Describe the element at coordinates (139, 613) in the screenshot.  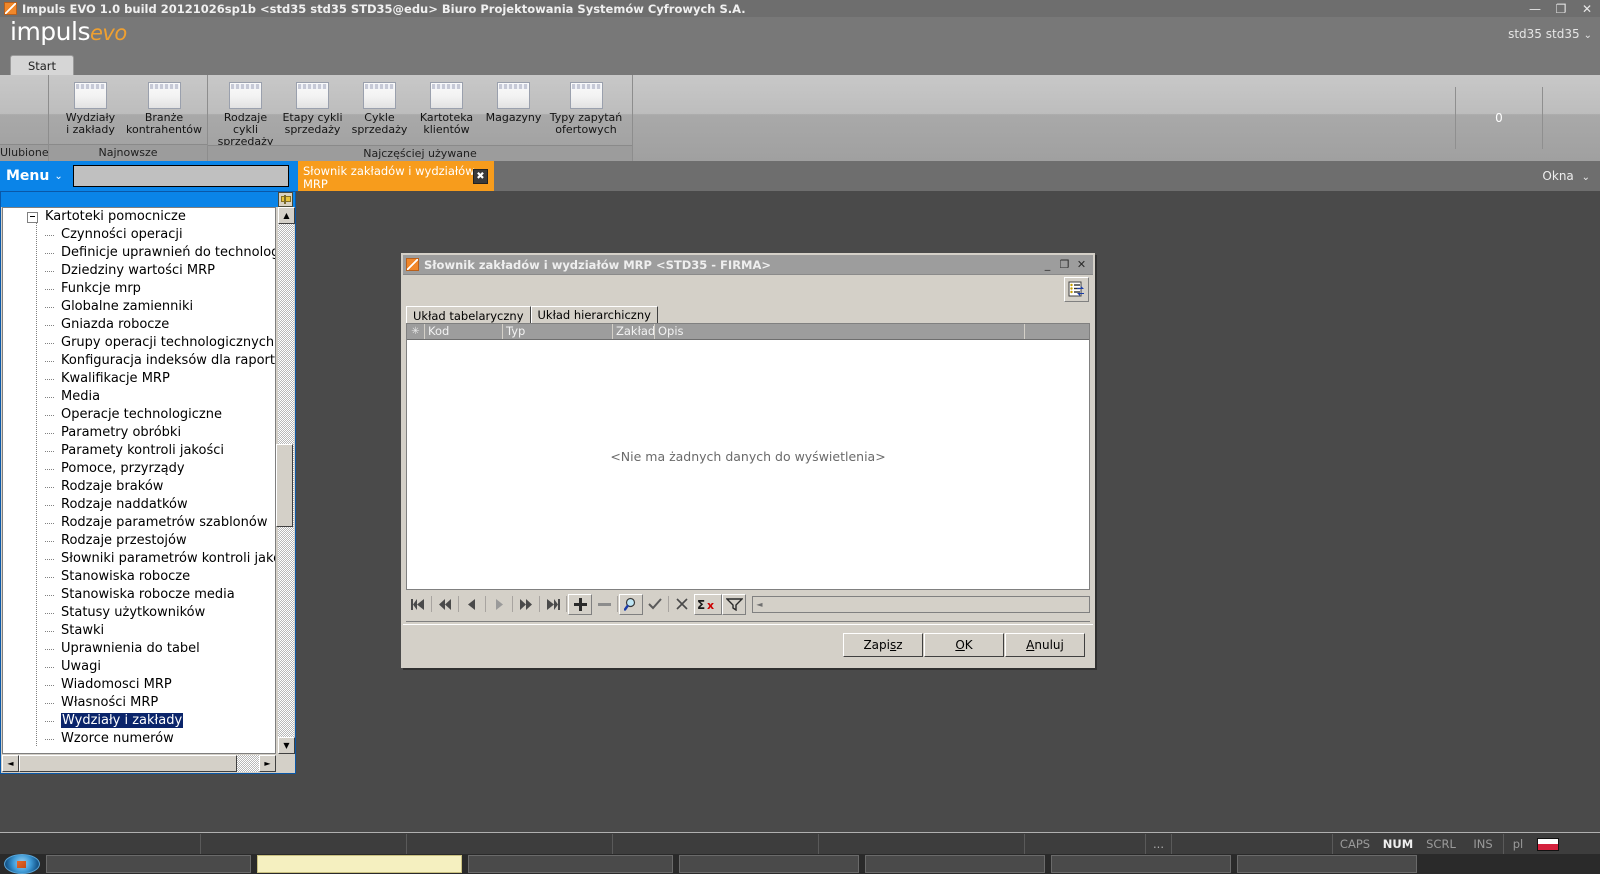
I see `tree-node-item: Statusy użytkowników` at that location.